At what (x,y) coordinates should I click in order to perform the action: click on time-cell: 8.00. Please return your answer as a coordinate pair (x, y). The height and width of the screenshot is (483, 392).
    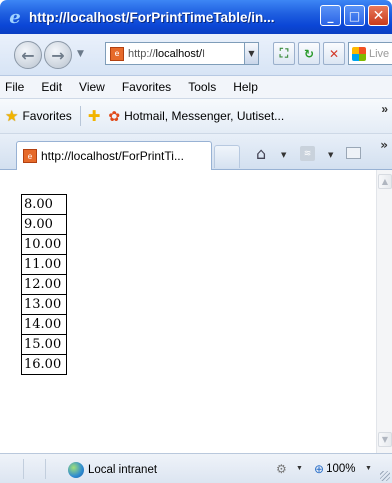
    Looking at the image, I should click on (44, 204).